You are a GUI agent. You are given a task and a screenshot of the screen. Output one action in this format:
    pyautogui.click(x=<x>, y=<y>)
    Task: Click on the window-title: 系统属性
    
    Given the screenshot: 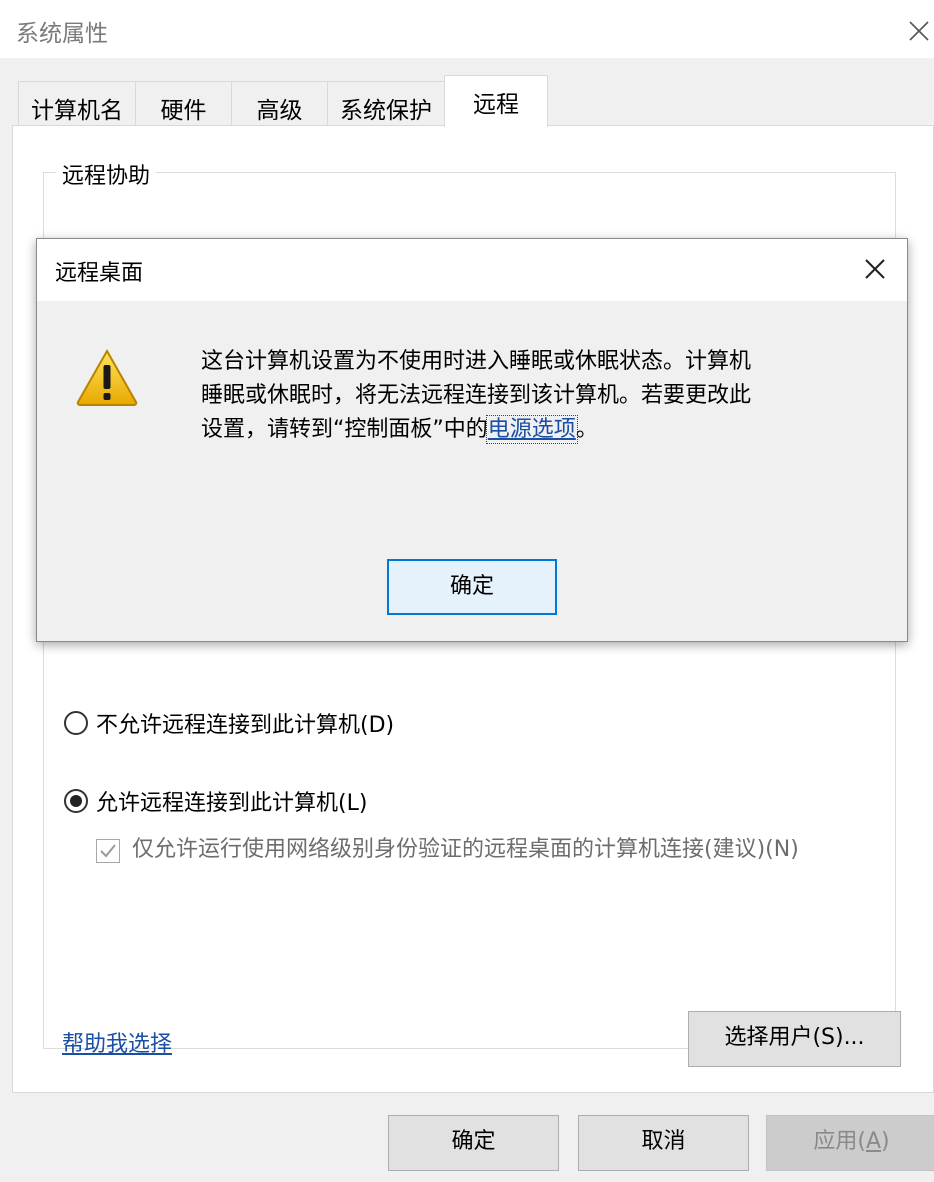 What is the action you would take?
    pyautogui.click(x=62, y=34)
    